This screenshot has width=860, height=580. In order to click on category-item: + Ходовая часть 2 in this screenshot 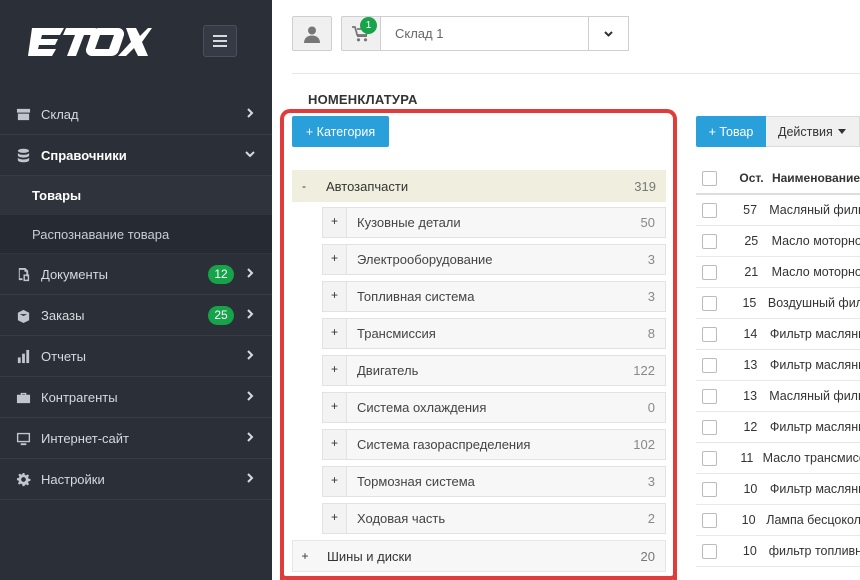, I will do `click(494, 518)`.